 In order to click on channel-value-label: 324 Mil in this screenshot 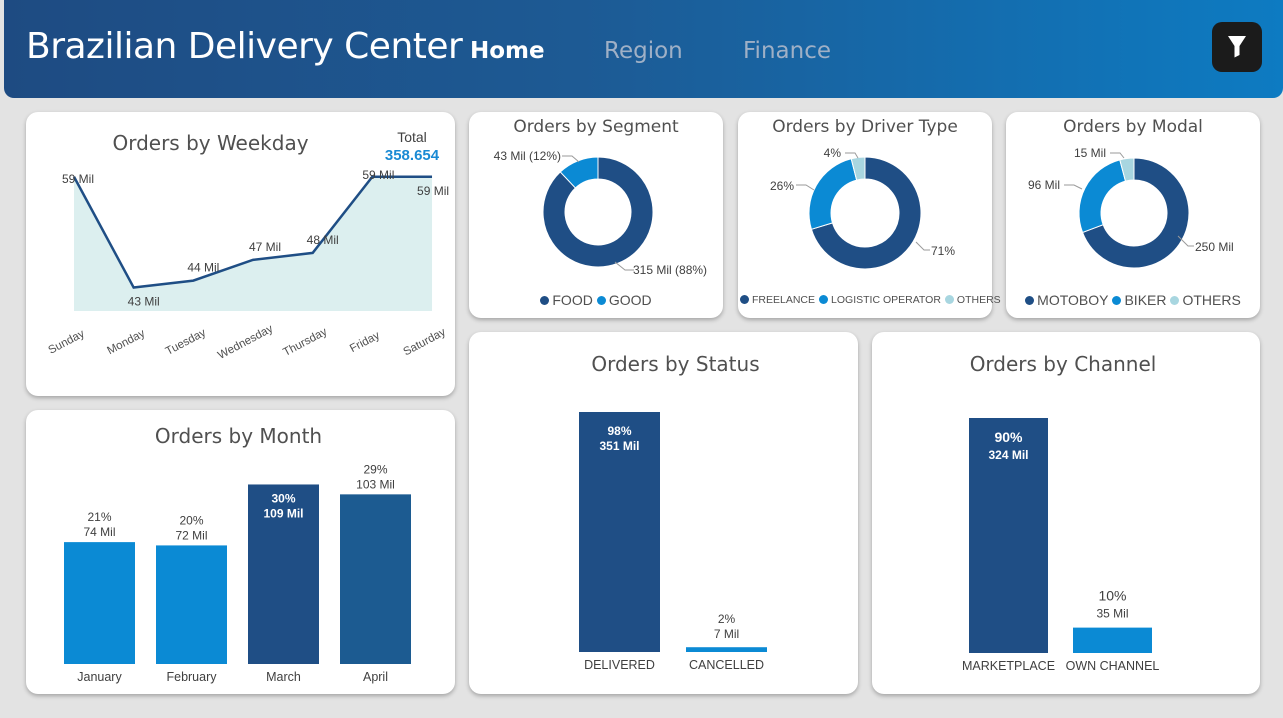, I will do `click(1008, 455)`.